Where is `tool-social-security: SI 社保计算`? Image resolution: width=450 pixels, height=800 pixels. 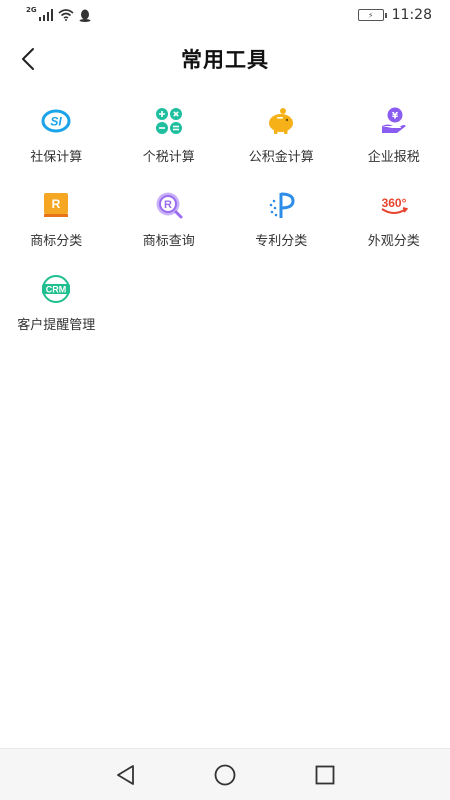 tool-social-security: SI 社保计算 is located at coordinates (56, 142).